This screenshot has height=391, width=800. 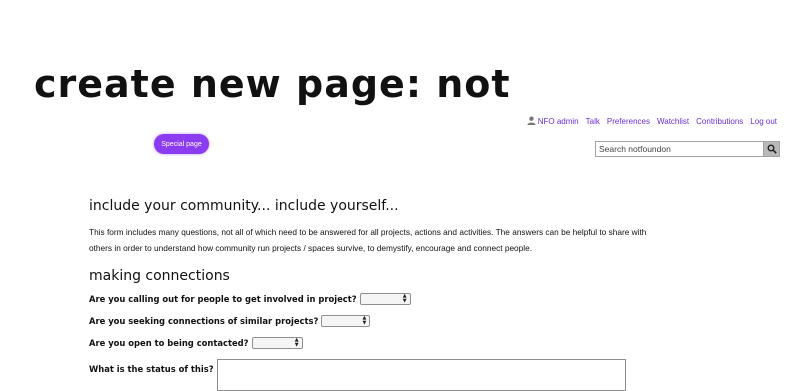 What do you see at coordinates (421, 375) in the screenshot?
I see `status-textarea` at bounding box center [421, 375].